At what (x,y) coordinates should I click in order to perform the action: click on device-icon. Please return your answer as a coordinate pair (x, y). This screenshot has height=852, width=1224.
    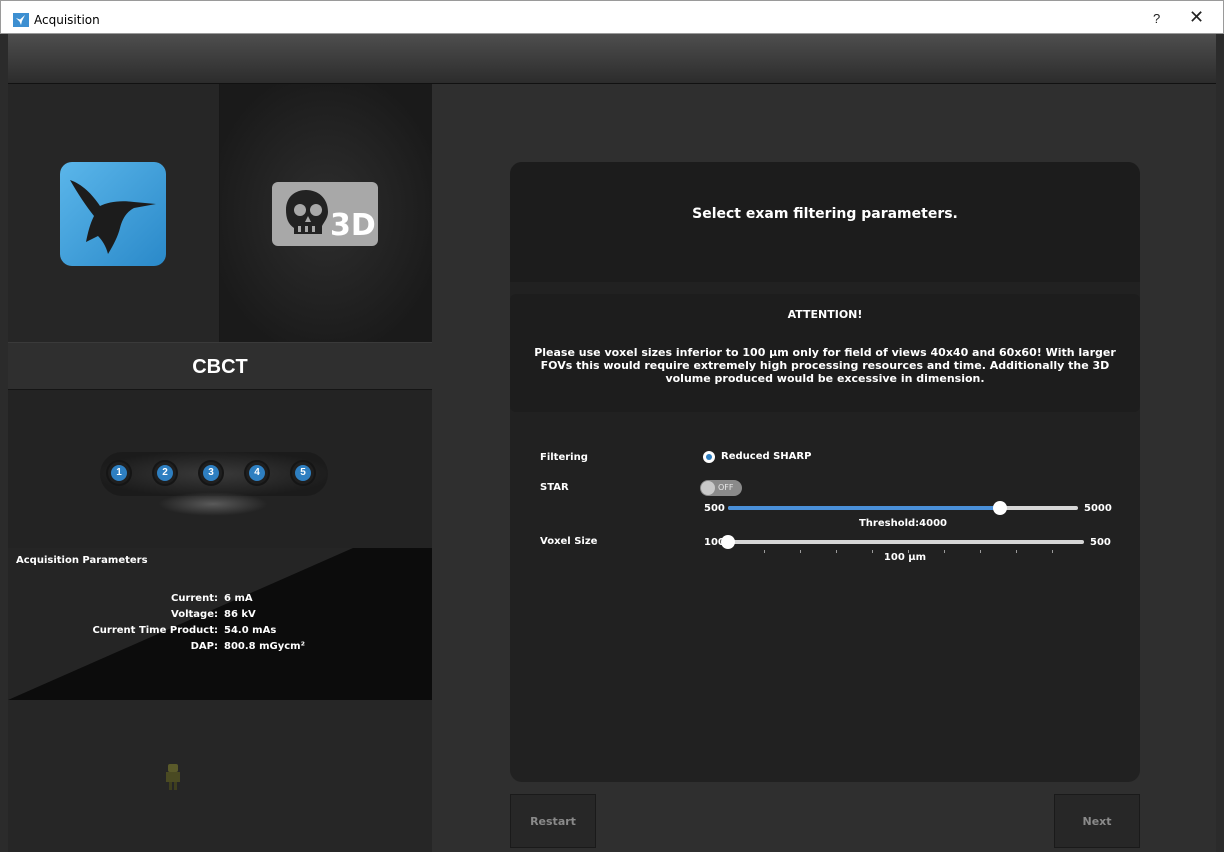
    Looking at the image, I should click on (173, 777).